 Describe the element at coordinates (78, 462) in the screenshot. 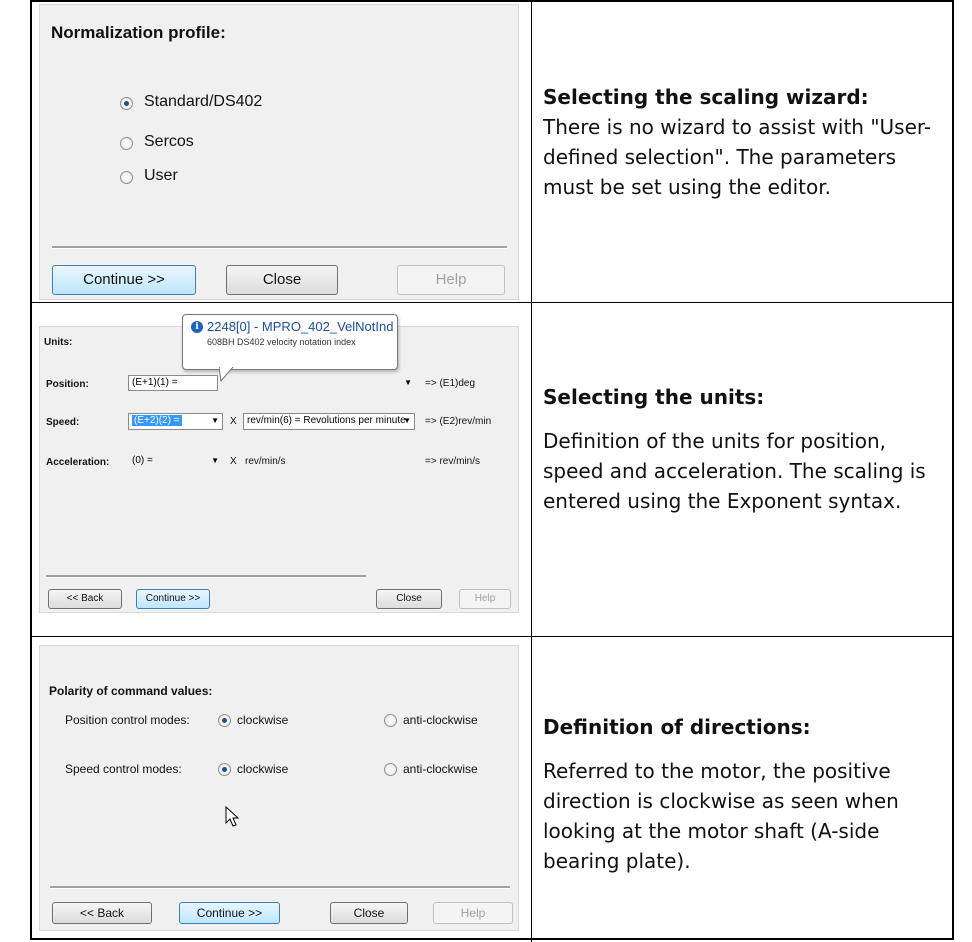

I see `acceleration-label: Acceleration:` at that location.